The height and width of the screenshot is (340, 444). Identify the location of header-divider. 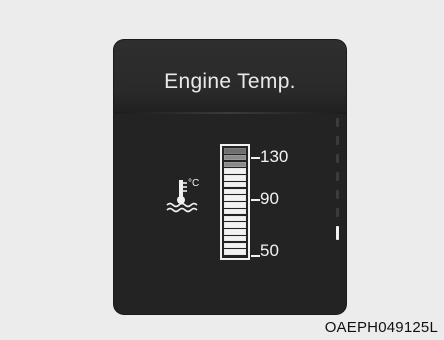
(230, 113).